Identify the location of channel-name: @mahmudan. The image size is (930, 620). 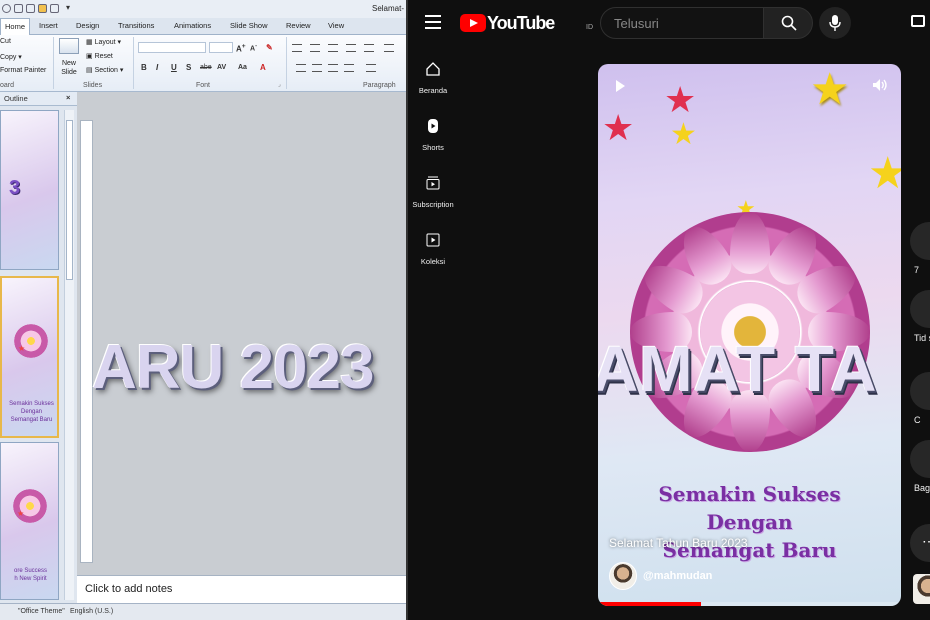
(677, 576).